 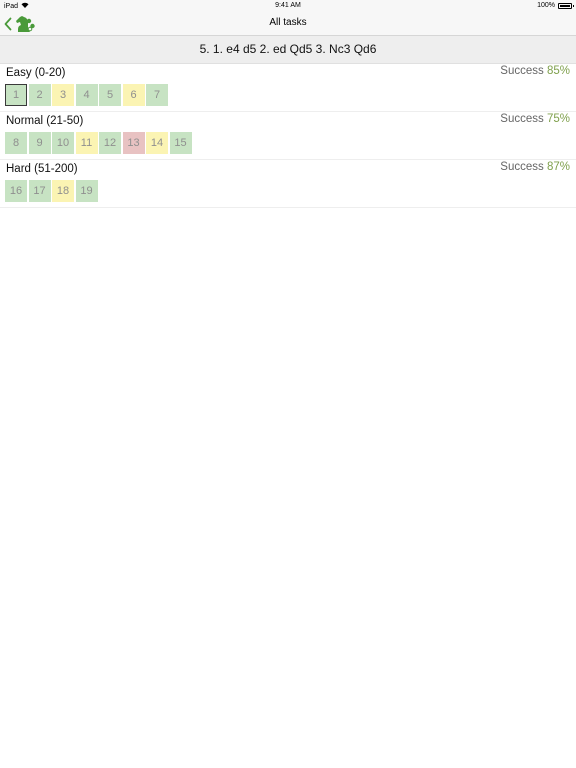 I want to click on success-rate: Success 87%, so click(x=535, y=167).